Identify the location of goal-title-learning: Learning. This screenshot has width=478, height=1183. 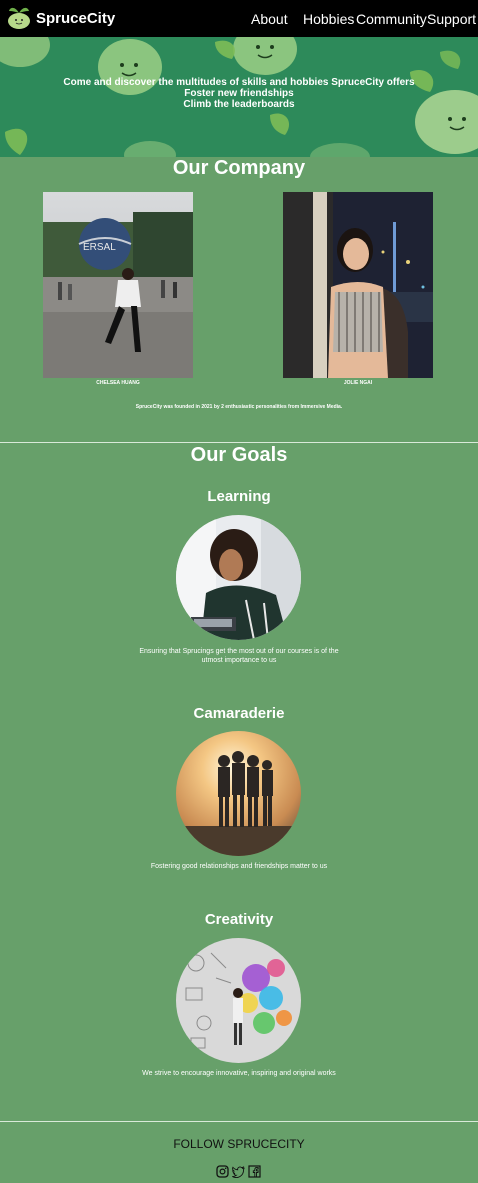
(239, 496).